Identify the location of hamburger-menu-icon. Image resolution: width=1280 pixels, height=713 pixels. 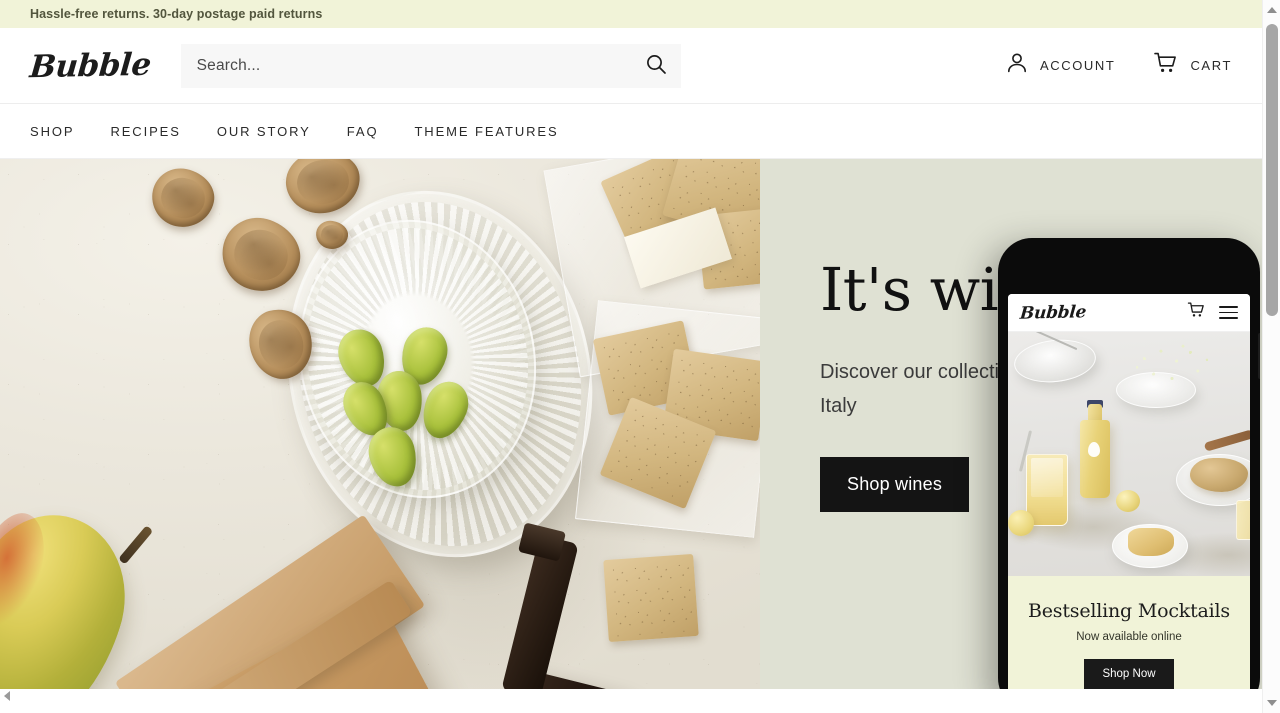
(1228, 312).